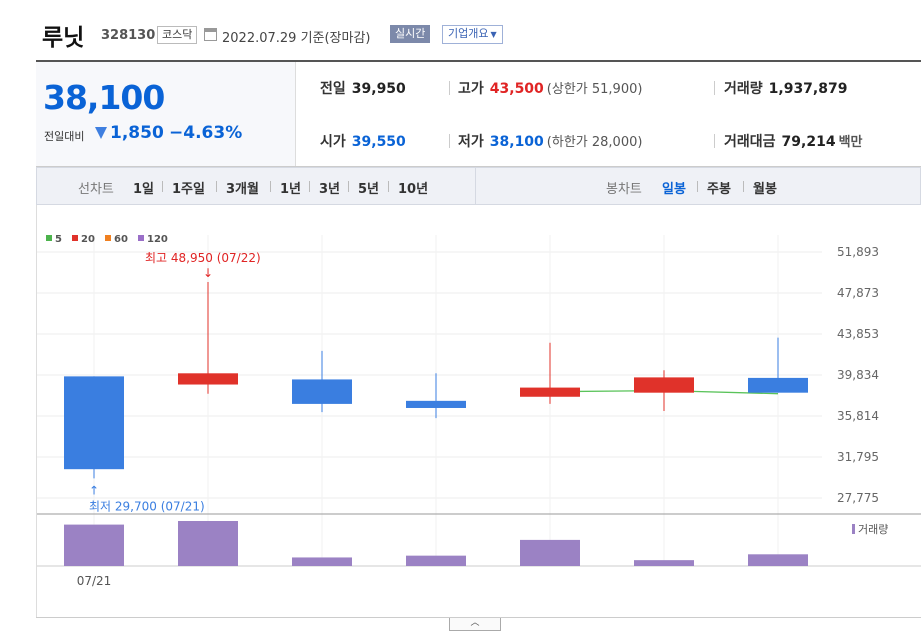 The height and width of the screenshot is (640, 921). I want to click on trade-value-amount: 79,214, so click(808, 142).